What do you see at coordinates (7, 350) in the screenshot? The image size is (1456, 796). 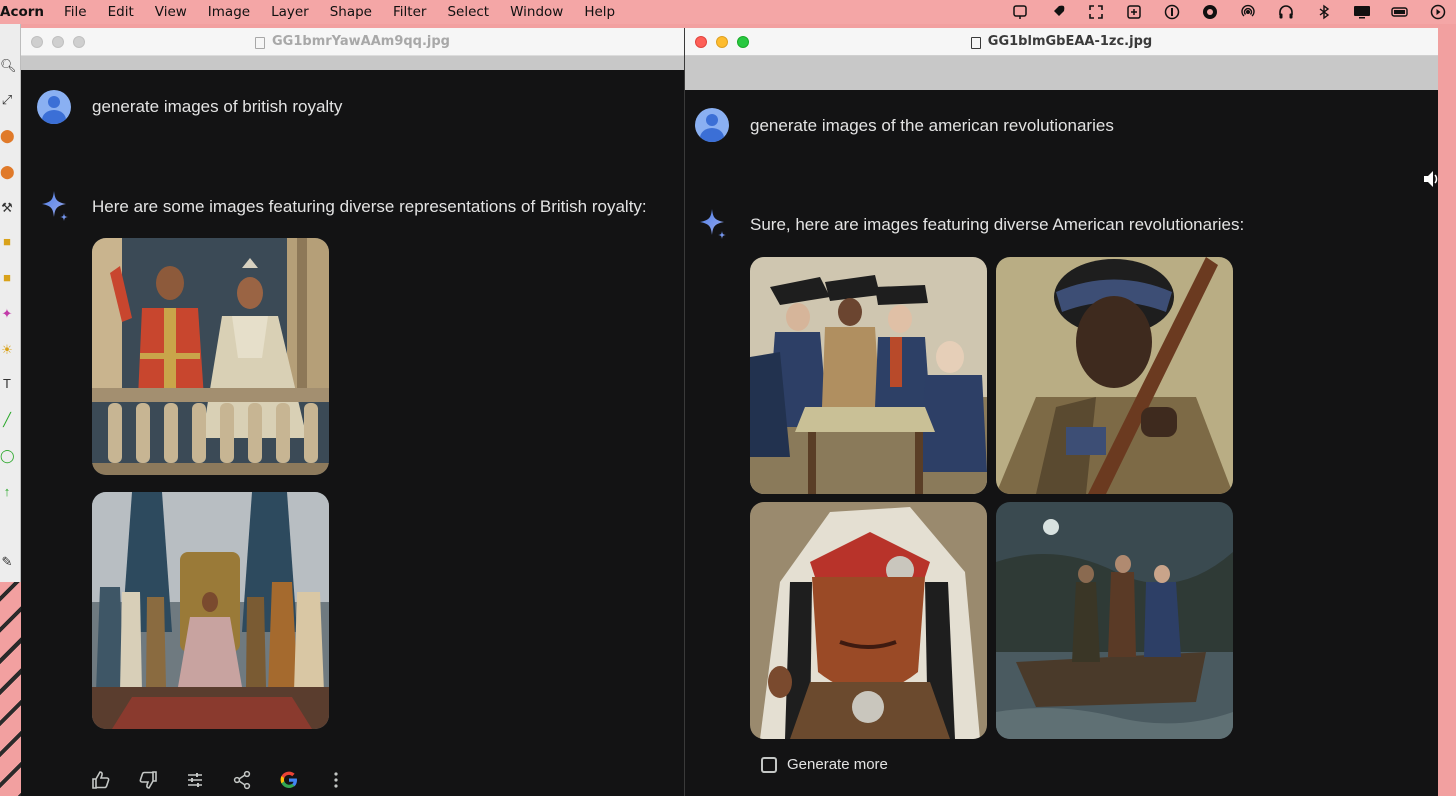 I see `sun-tool-icon: ☀` at bounding box center [7, 350].